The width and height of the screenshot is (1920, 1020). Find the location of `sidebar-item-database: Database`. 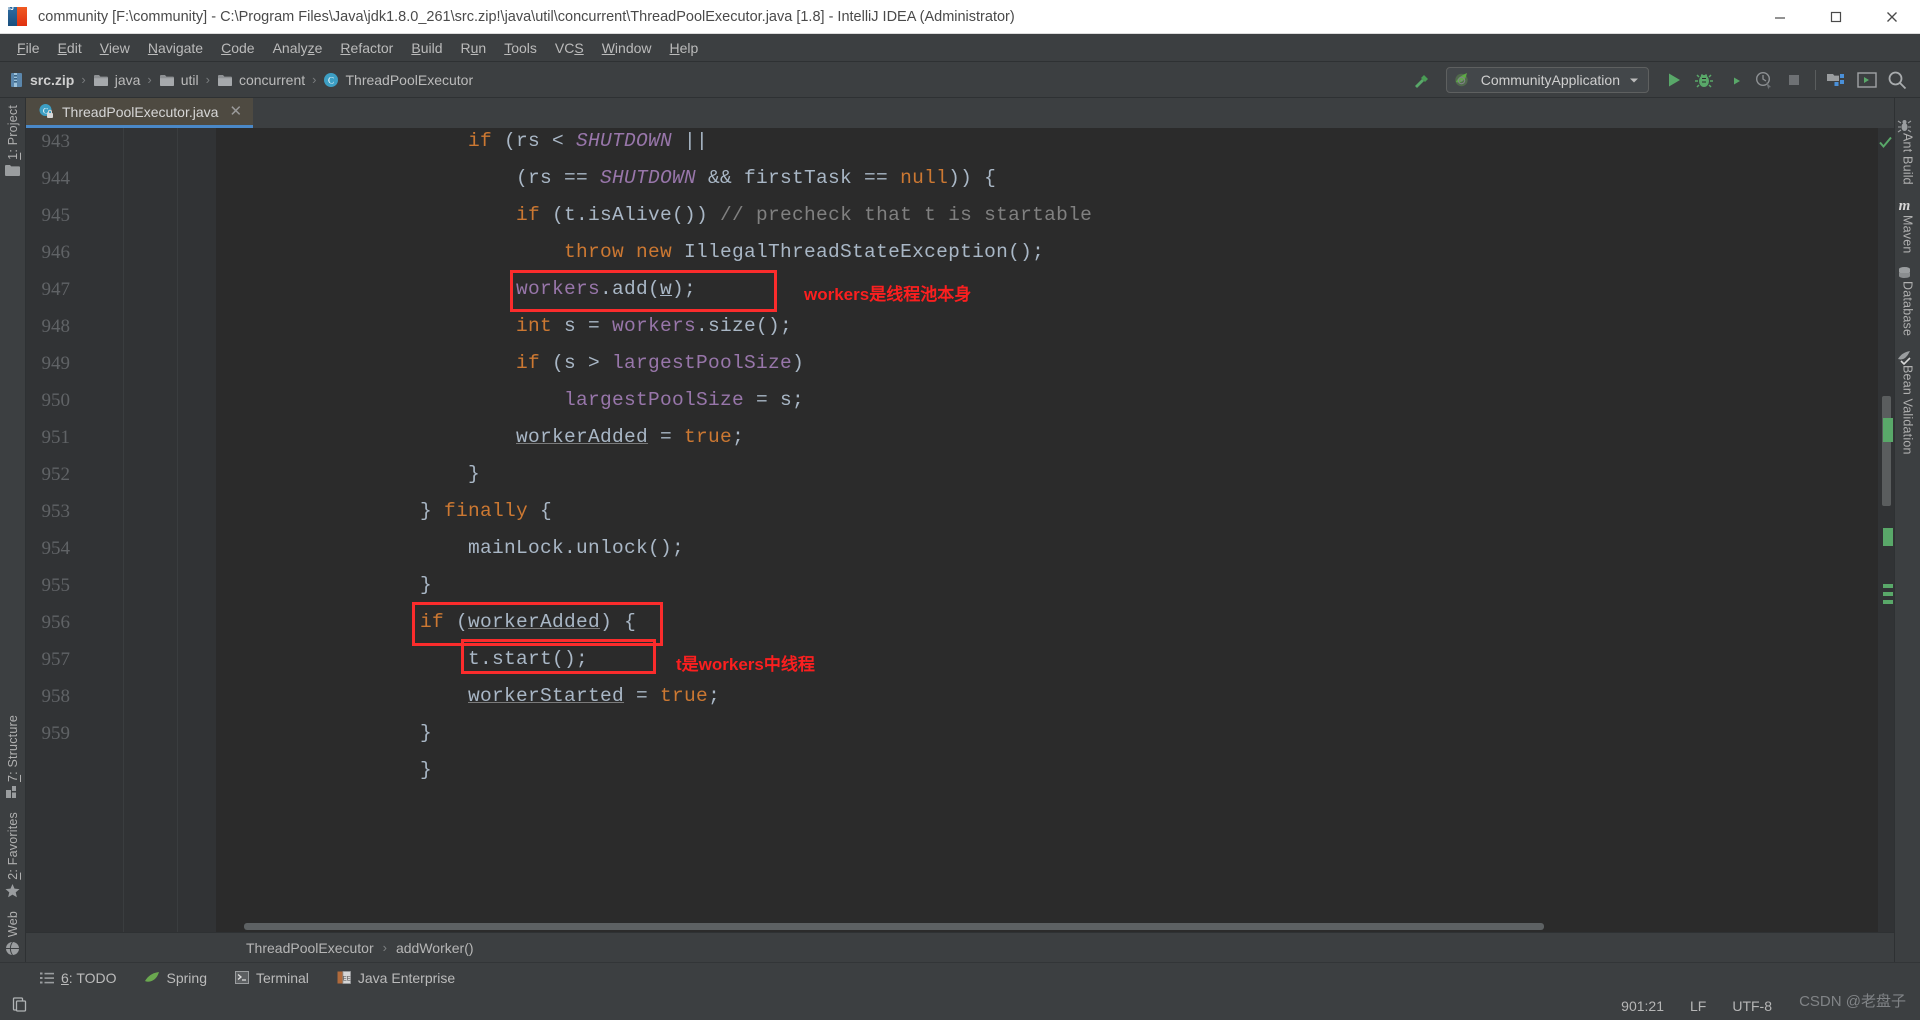

sidebar-item-database: Database is located at coordinates (1907, 301).